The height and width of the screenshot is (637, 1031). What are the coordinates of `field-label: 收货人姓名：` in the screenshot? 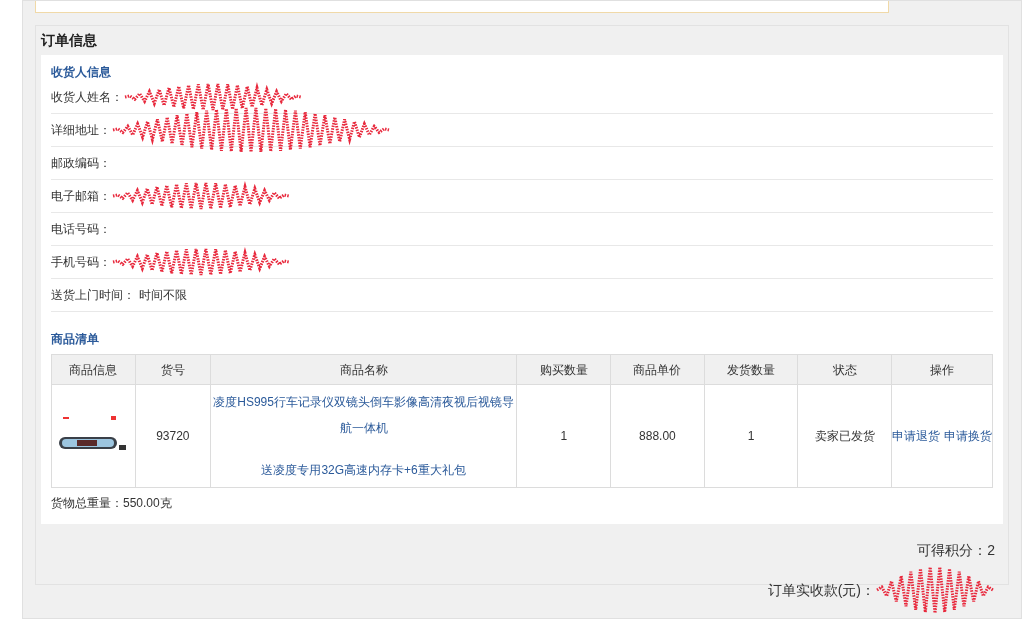 It's located at (87, 97).